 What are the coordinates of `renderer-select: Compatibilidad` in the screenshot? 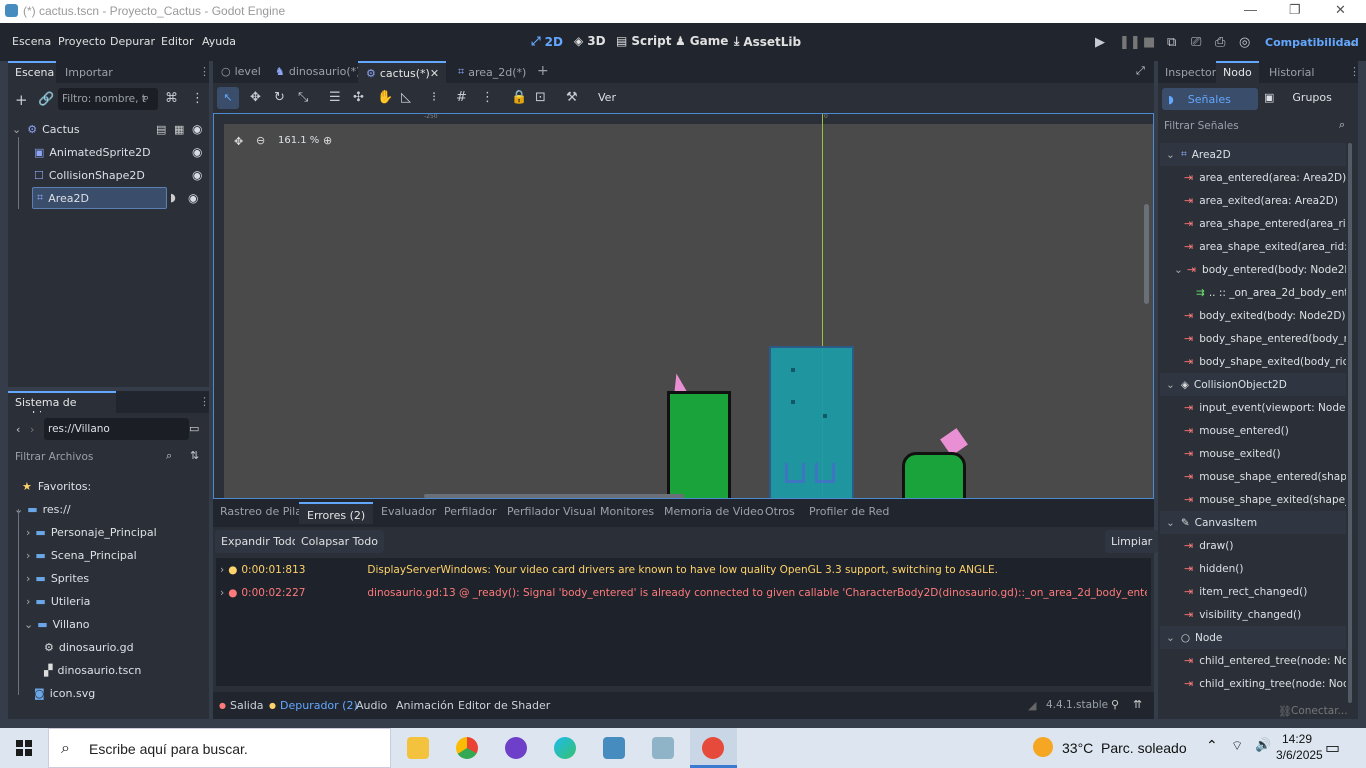 It's located at (1312, 42).